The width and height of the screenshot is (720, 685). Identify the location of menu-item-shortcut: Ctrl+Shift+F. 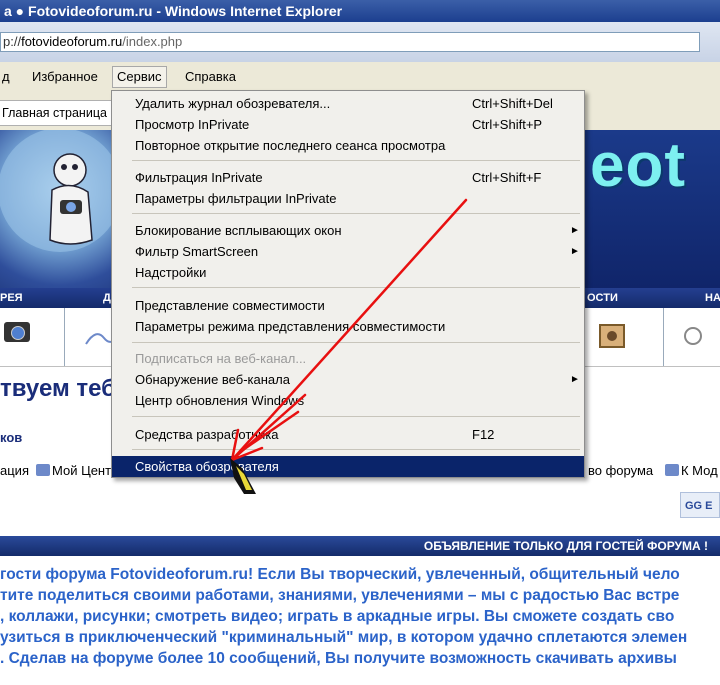
(507, 177).